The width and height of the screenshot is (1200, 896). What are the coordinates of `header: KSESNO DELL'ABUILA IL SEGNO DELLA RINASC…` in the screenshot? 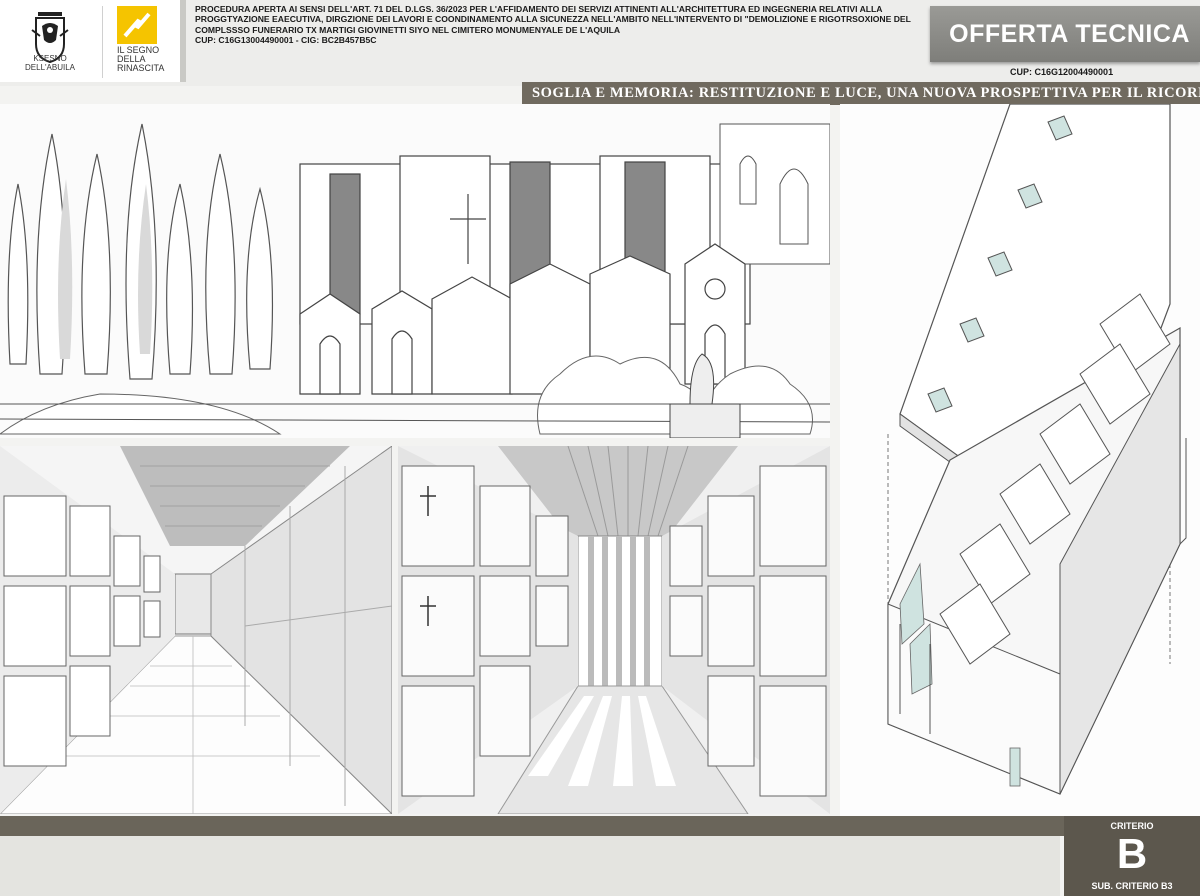 It's located at (600, 43).